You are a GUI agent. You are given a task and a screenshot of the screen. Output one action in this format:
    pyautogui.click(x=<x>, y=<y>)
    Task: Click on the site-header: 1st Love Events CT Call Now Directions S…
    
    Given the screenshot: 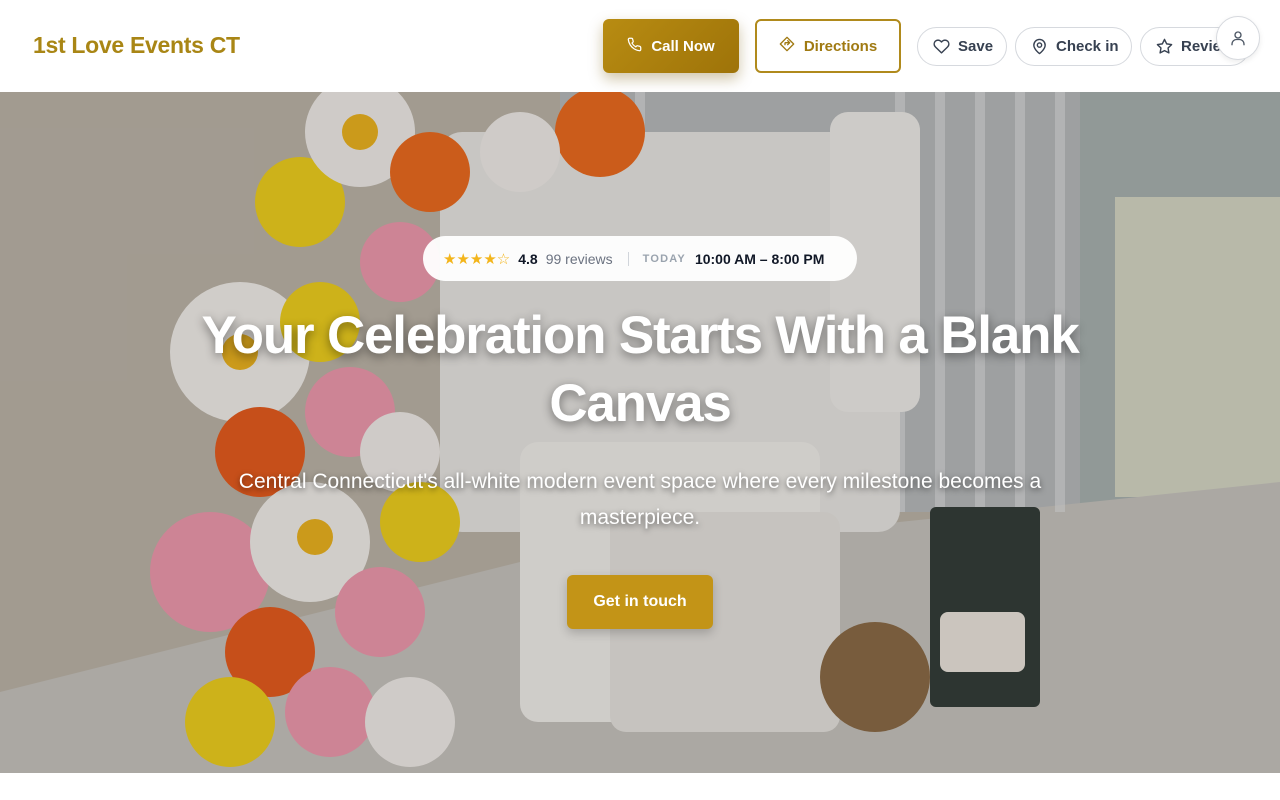 What is the action you would take?
    pyautogui.click(x=640, y=46)
    